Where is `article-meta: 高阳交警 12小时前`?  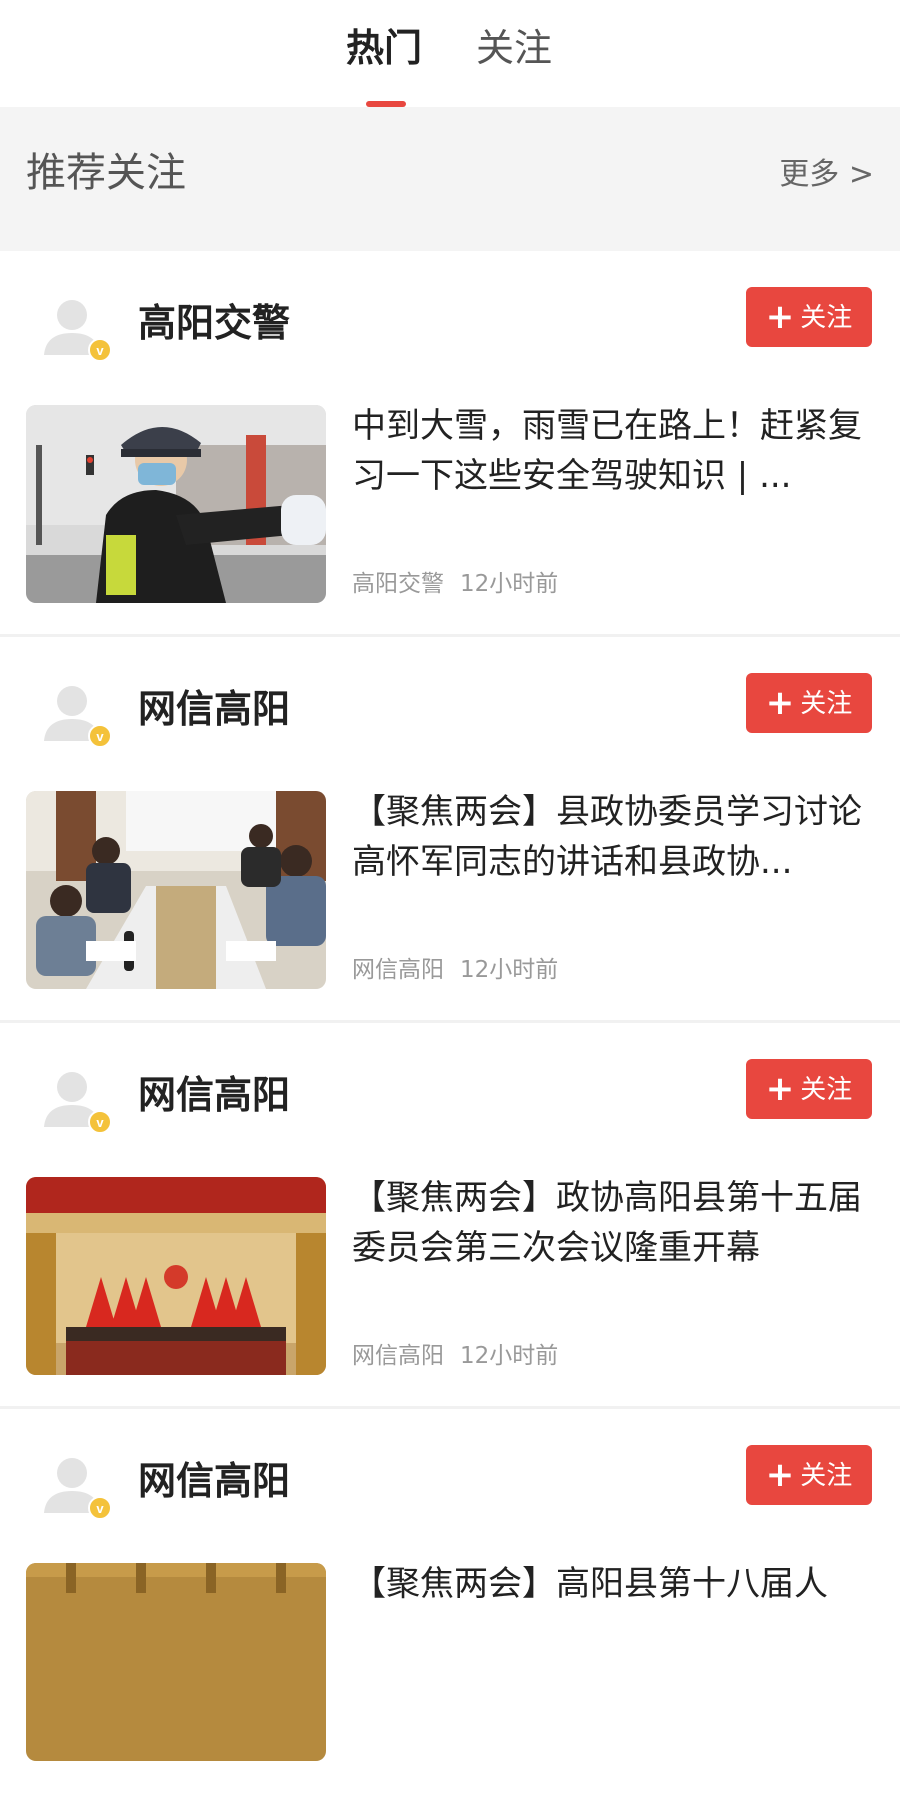 article-meta: 高阳交警 12小时前 is located at coordinates (455, 584).